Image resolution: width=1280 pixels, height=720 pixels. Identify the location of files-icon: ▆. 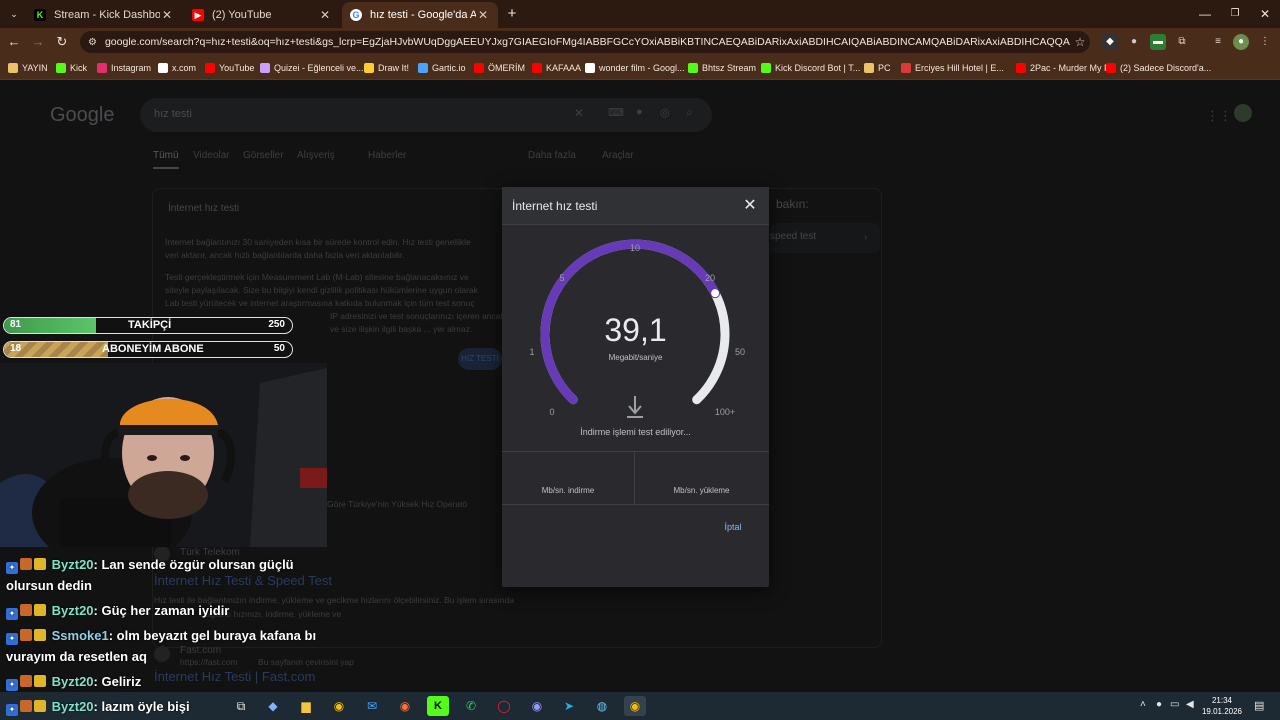
(306, 706).